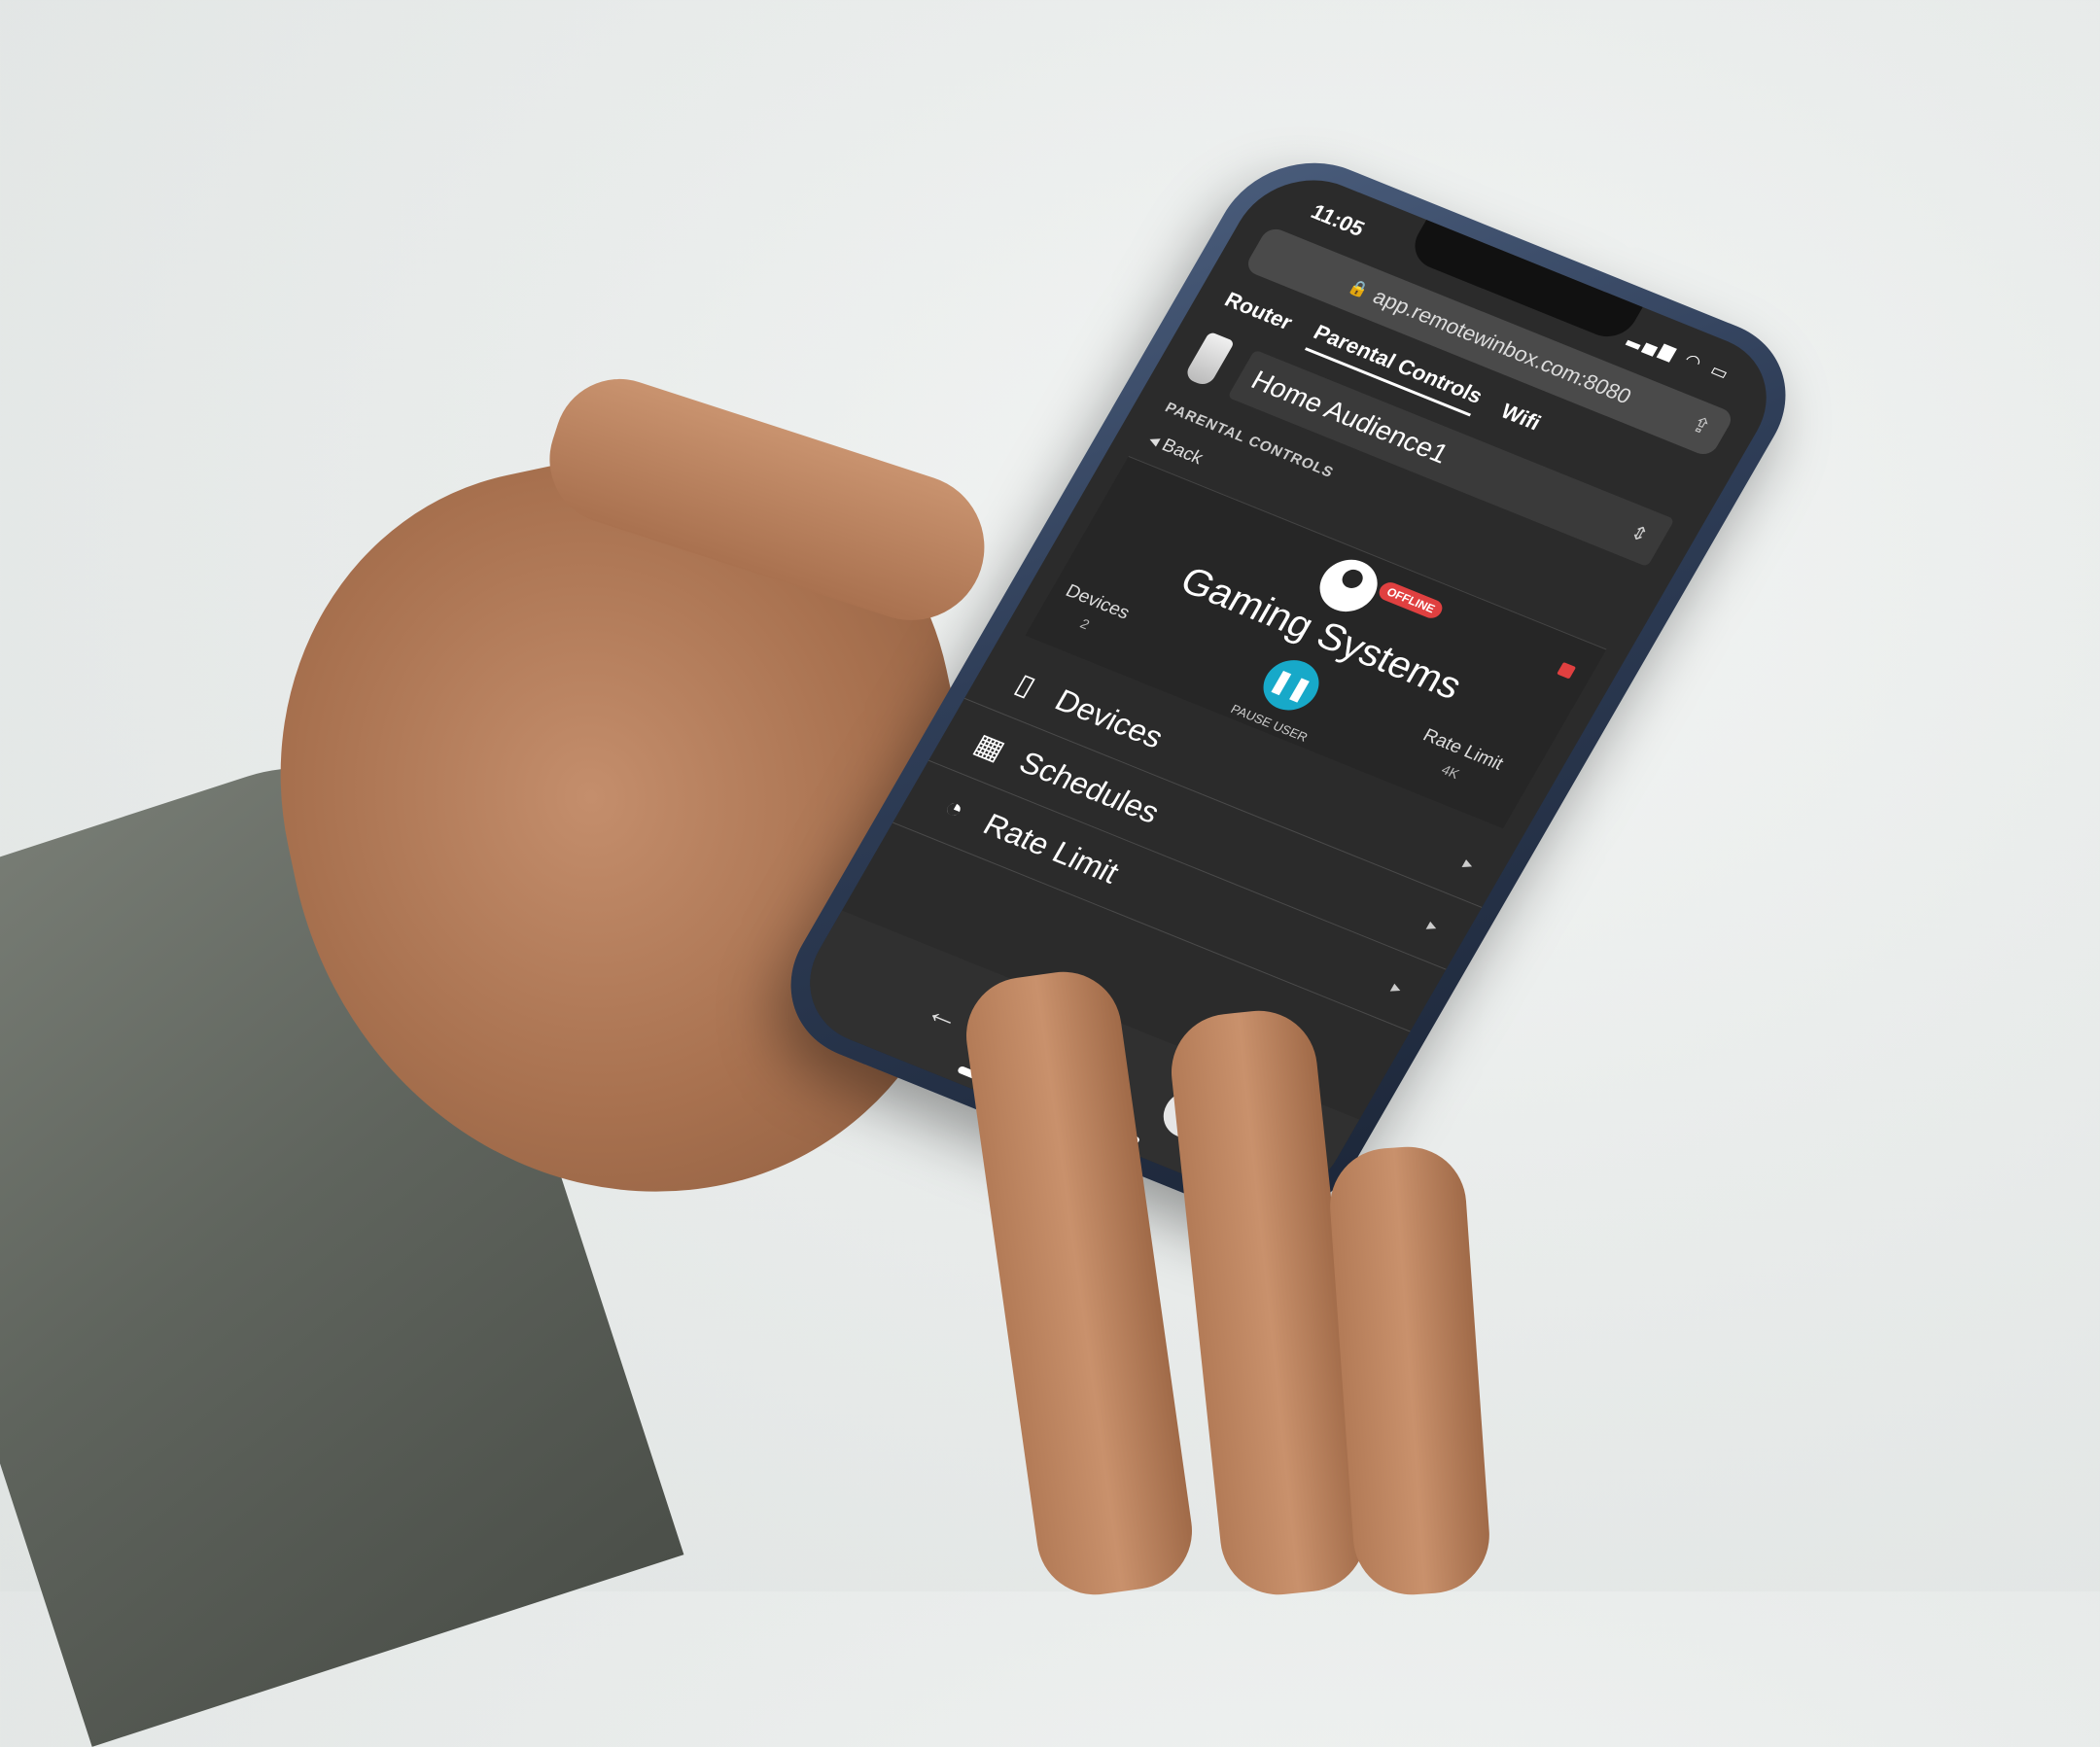  What do you see at coordinates (1257, 314) in the screenshot?
I see `tab-router: Router` at bounding box center [1257, 314].